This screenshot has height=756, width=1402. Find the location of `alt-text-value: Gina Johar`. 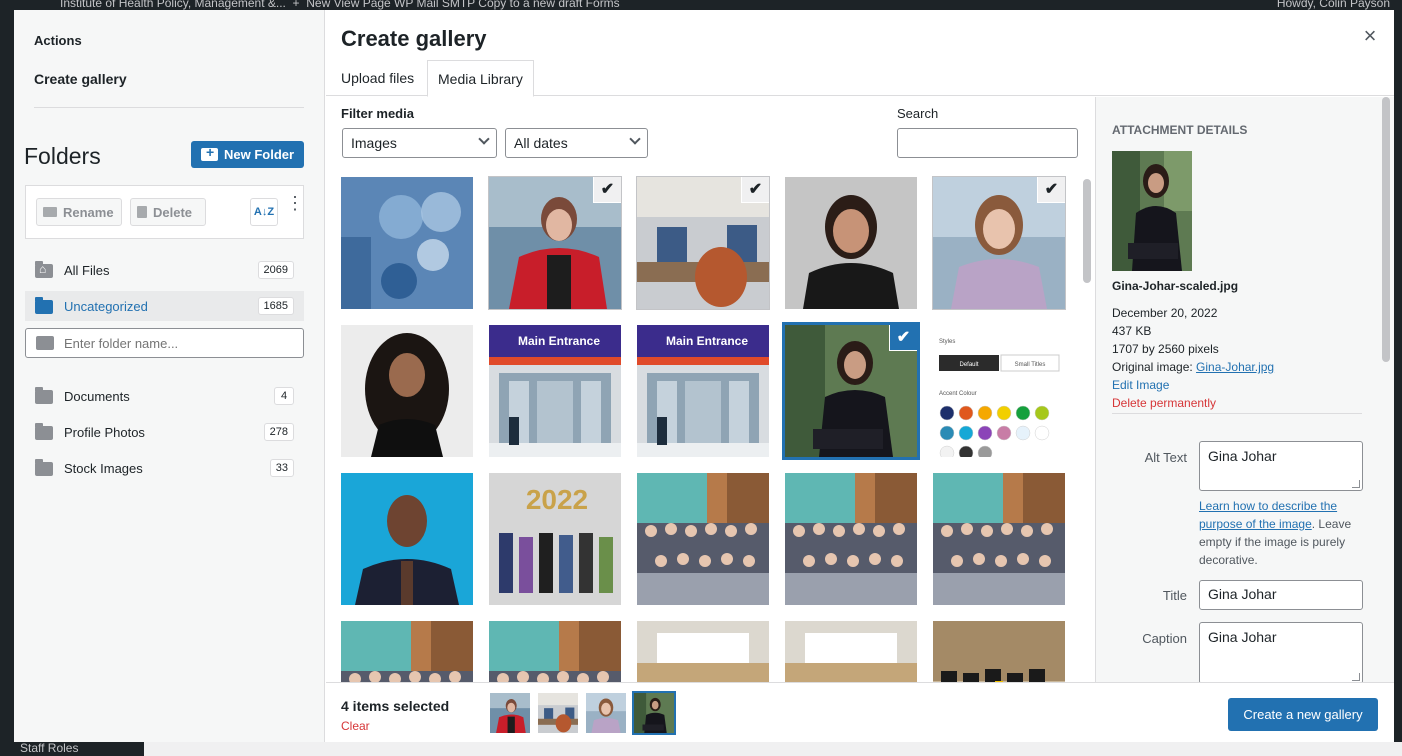

alt-text-value: Gina Johar is located at coordinates (1242, 456).